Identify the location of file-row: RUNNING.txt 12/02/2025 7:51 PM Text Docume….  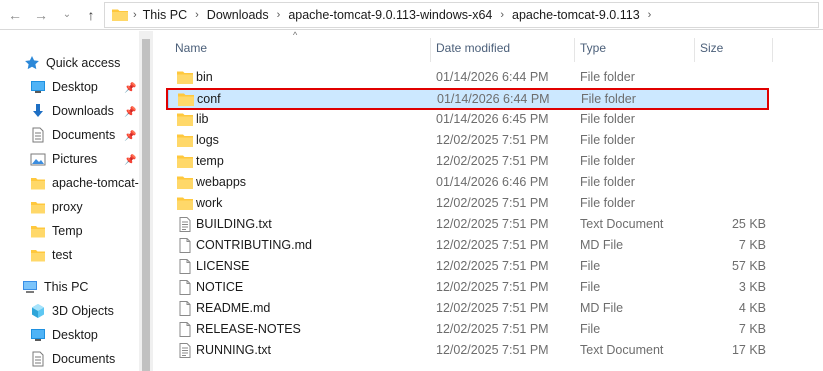
(468, 350).